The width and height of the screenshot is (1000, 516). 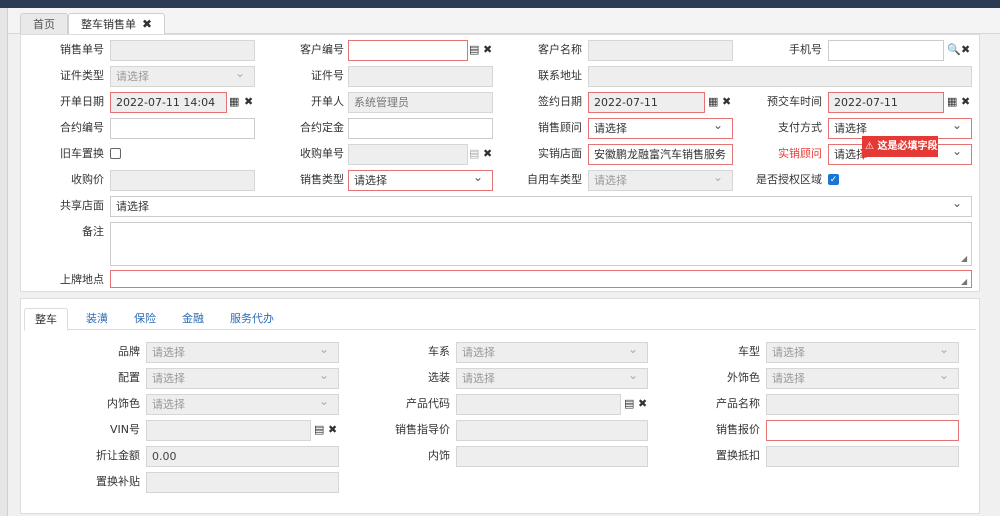 I want to click on sale-type-select: 请选择, so click(x=420, y=180).